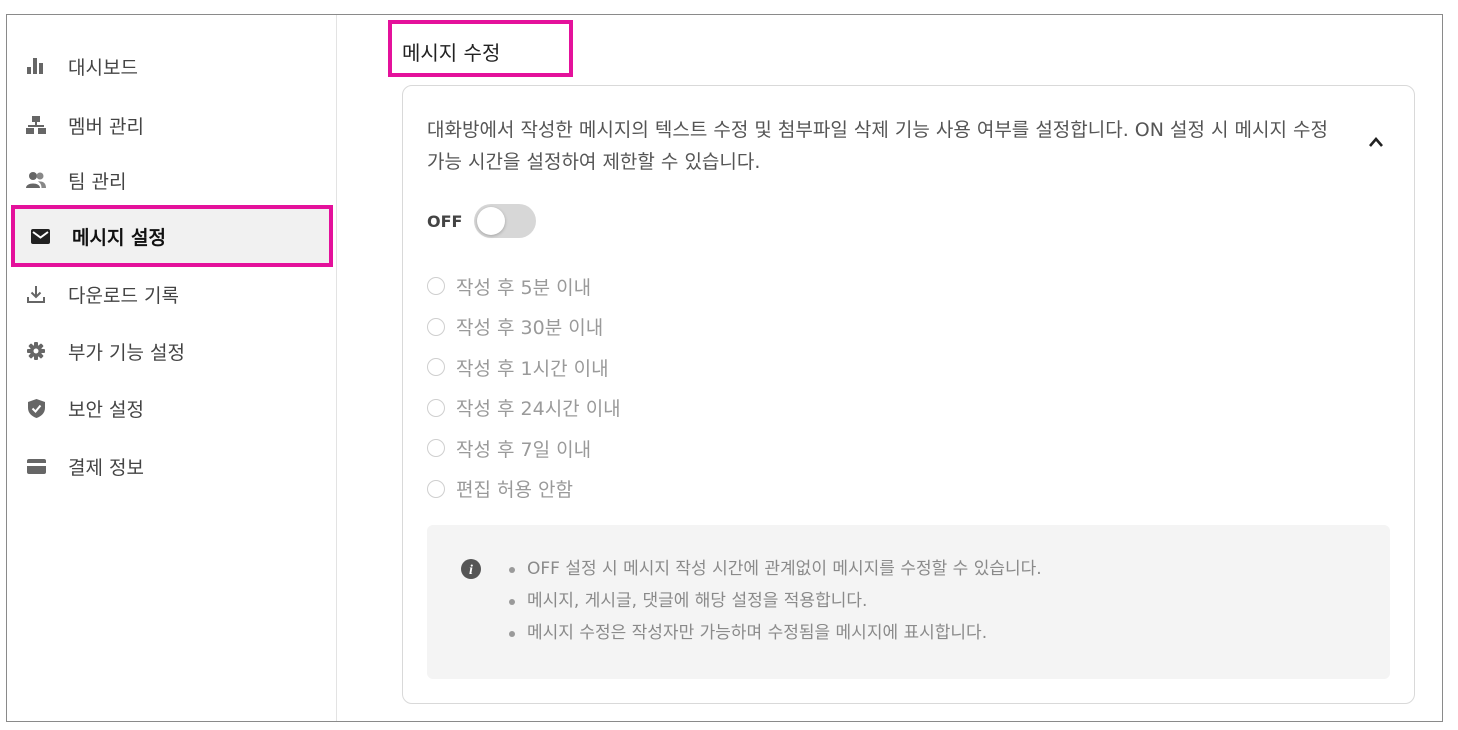  I want to click on option-label: 편집 허용 안함, so click(514, 490).